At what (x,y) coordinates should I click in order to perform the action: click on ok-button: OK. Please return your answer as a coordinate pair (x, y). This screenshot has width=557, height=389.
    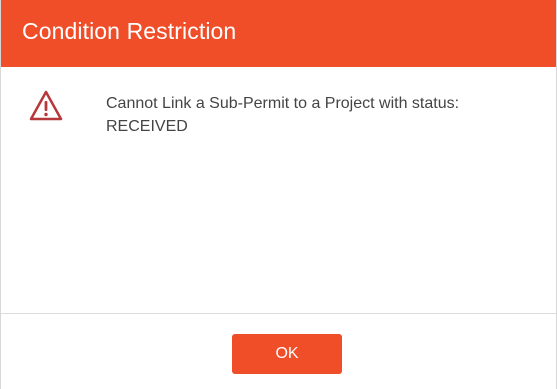
    Looking at the image, I should click on (287, 354).